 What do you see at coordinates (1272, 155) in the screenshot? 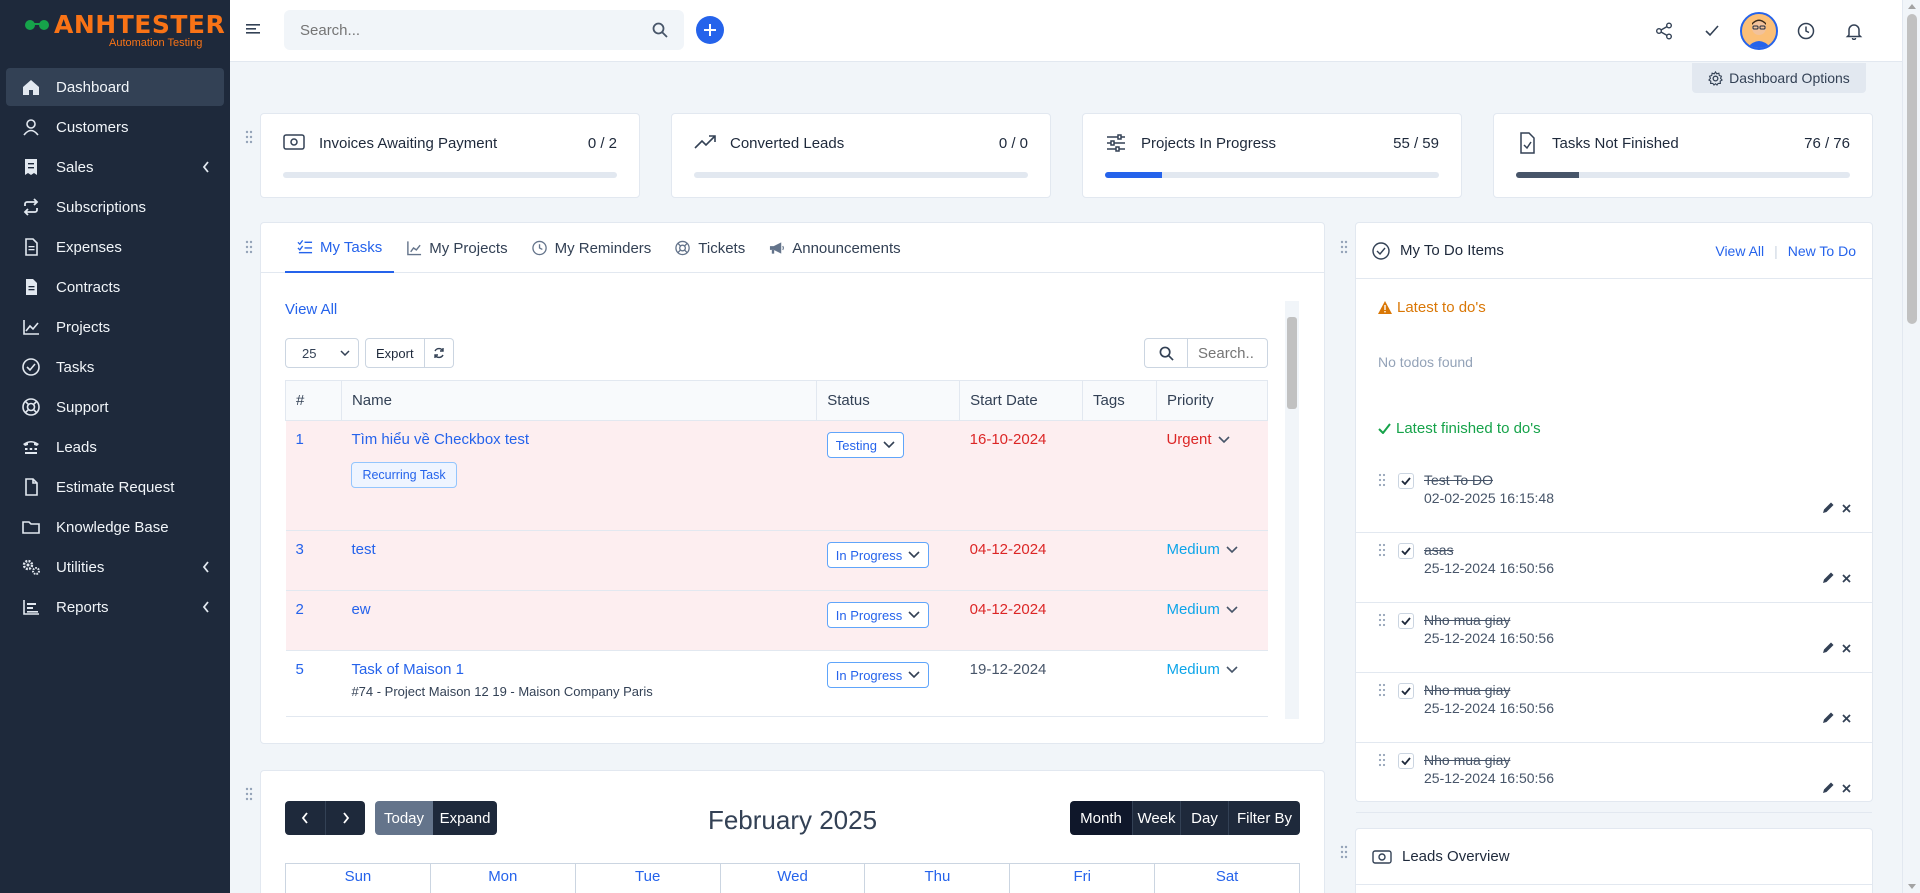
I see `stat-card-projects-in-progress: Projects In Progress 55 / 59` at bounding box center [1272, 155].